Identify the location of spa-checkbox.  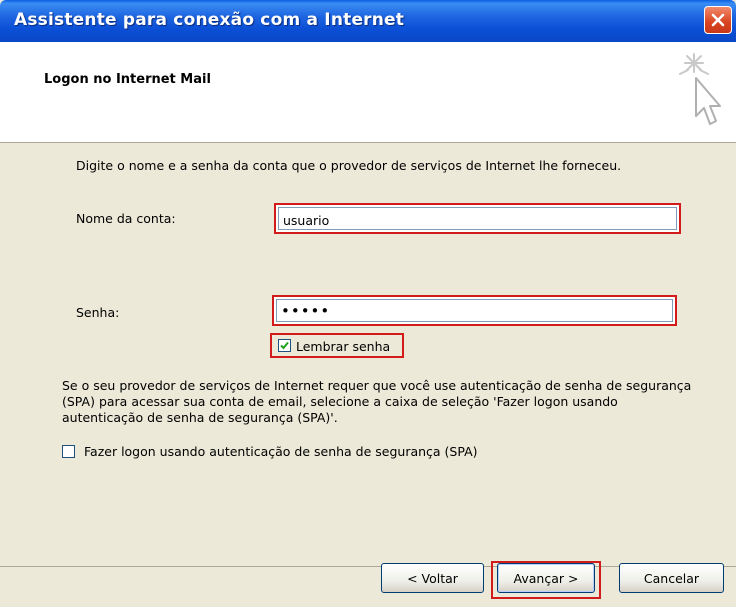
(68, 451).